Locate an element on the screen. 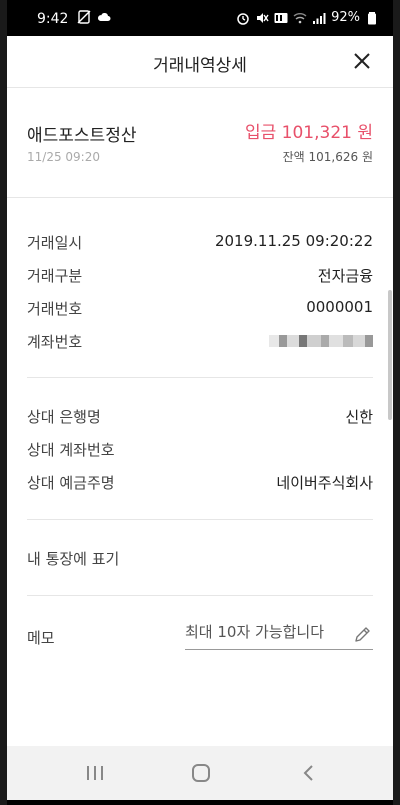  counterparty-row-account: 상대 계좌번호 is located at coordinates (200, 451).